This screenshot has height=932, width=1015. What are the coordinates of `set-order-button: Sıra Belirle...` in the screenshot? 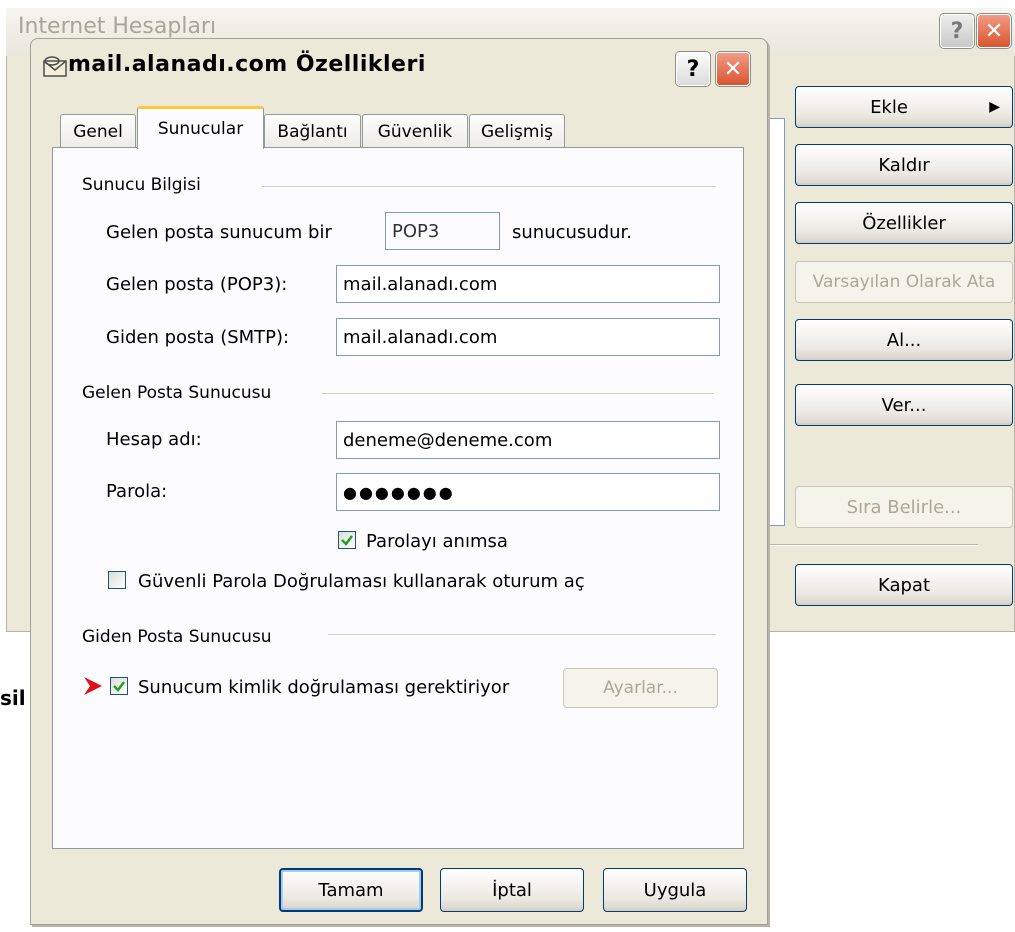 It's located at (904, 507).